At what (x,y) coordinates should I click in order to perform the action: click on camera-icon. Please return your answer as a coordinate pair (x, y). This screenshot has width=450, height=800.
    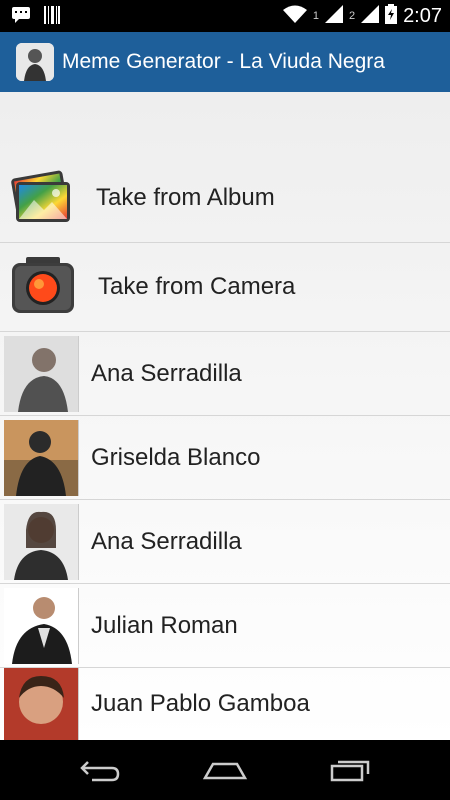
    Looking at the image, I should click on (43, 287).